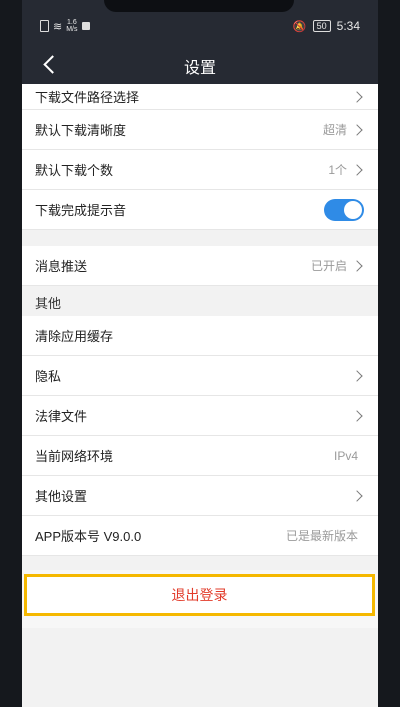  What do you see at coordinates (200, 376) in the screenshot?
I see `row-privacy: 隐私` at bounding box center [200, 376].